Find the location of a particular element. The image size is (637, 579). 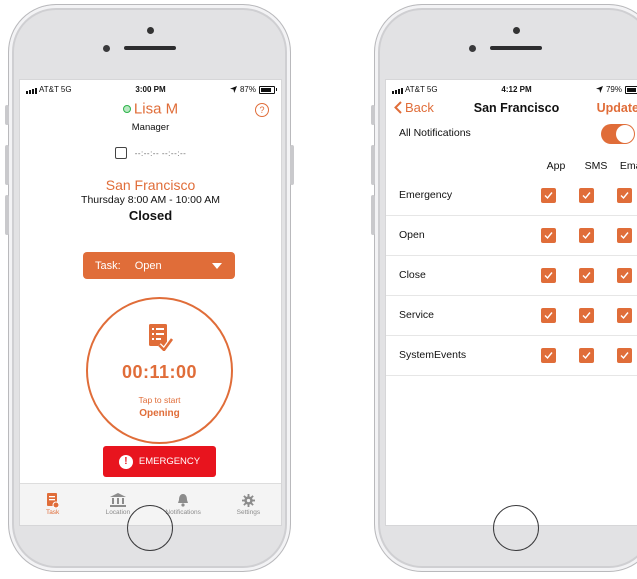

task-icon is located at coordinates (52, 500).